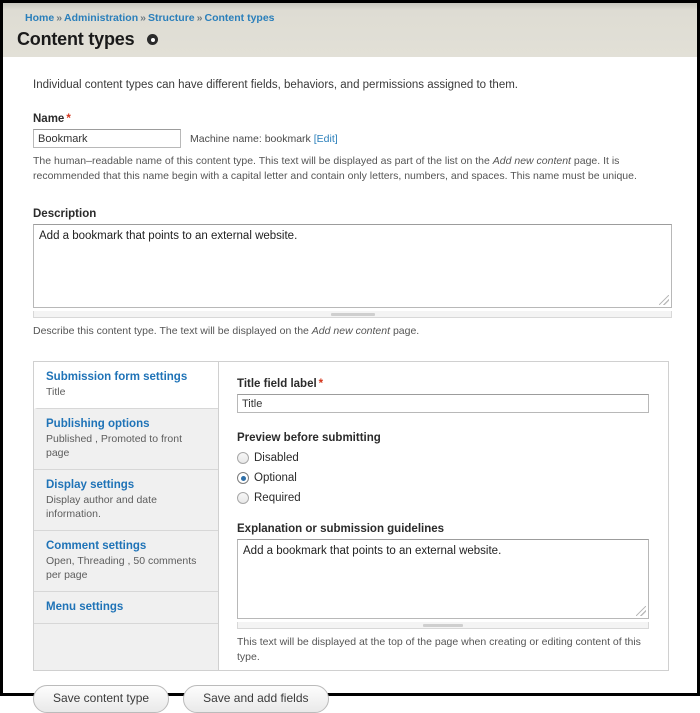  Describe the element at coordinates (39, 18) in the screenshot. I see `breadcrumb-item-home: Home` at that location.